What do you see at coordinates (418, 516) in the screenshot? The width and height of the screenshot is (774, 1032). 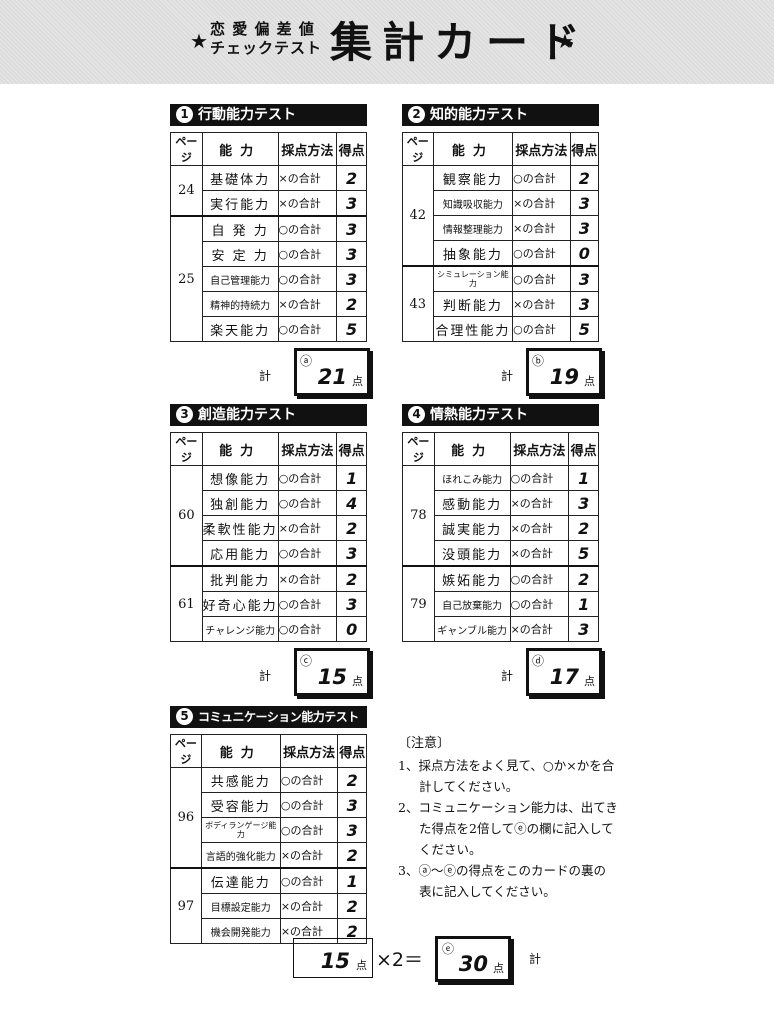 I see `page-cell: 78` at bounding box center [418, 516].